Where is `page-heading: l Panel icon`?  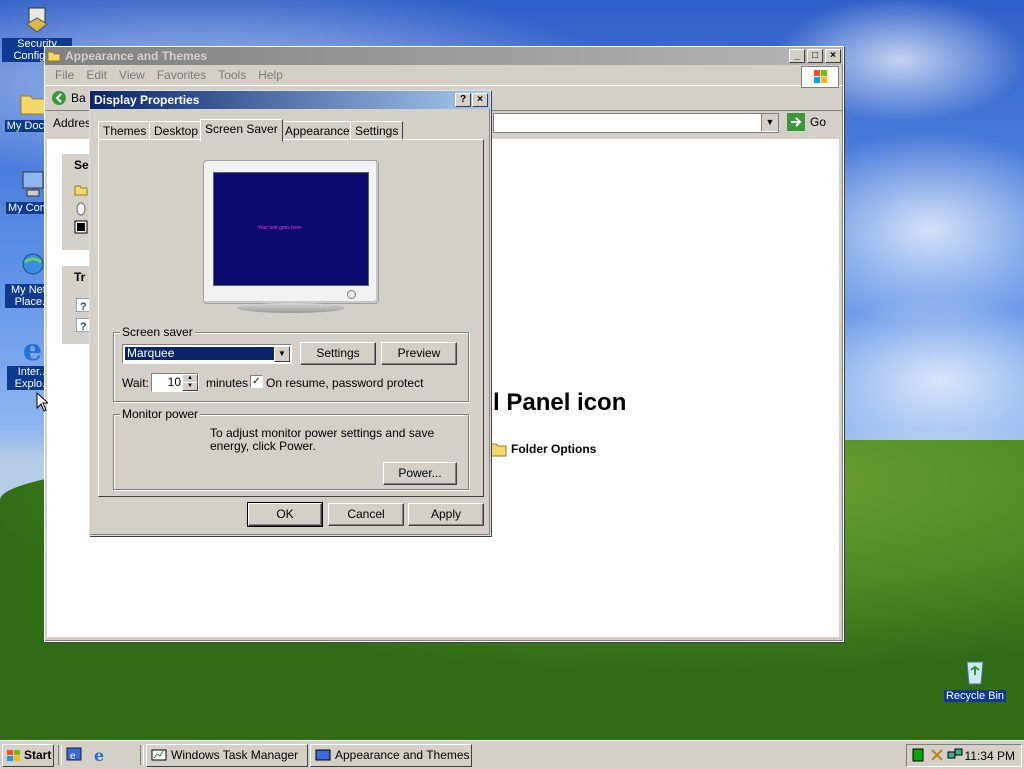
page-heading: l Panel icon is located at coordinates (560, 402).